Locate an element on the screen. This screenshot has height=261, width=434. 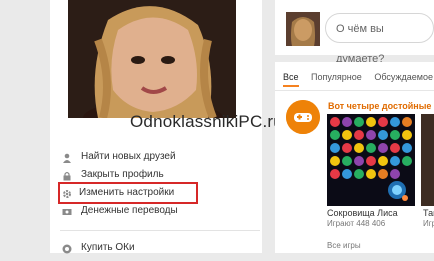
tab-all: Все is located at coordinates (291, 79).